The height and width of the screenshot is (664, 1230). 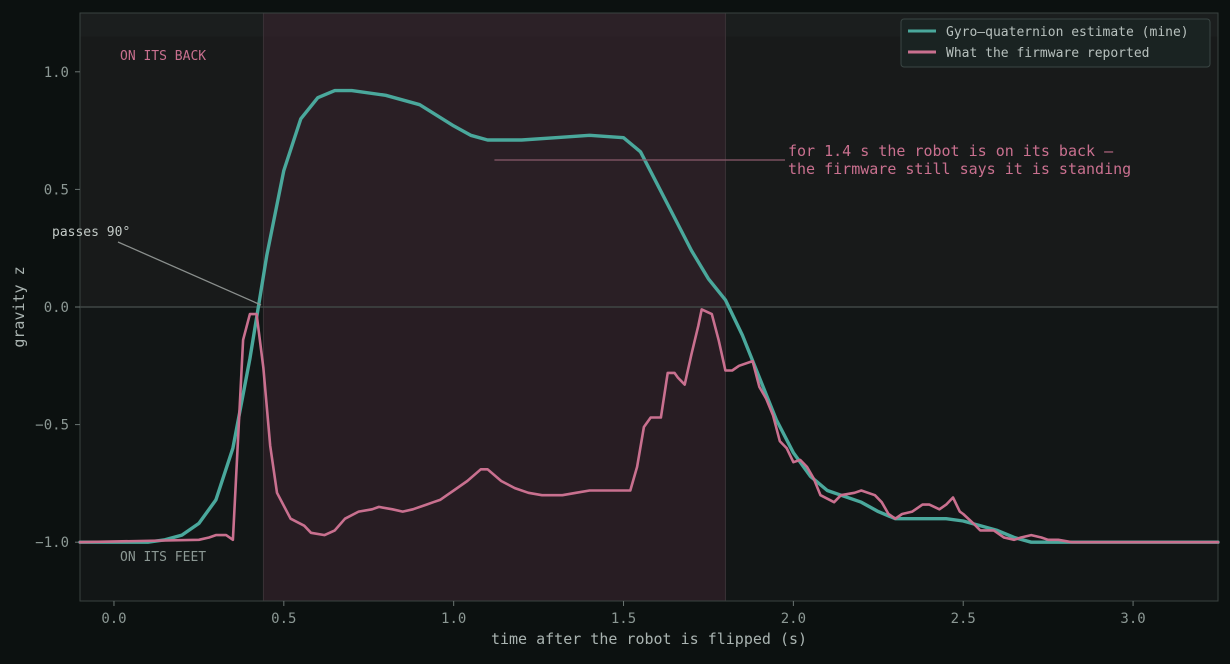 What do you see at coordinates (623, 619) in the screenshot?
I see `x-tick-label: 1.5` at bounding box center [623, 619].